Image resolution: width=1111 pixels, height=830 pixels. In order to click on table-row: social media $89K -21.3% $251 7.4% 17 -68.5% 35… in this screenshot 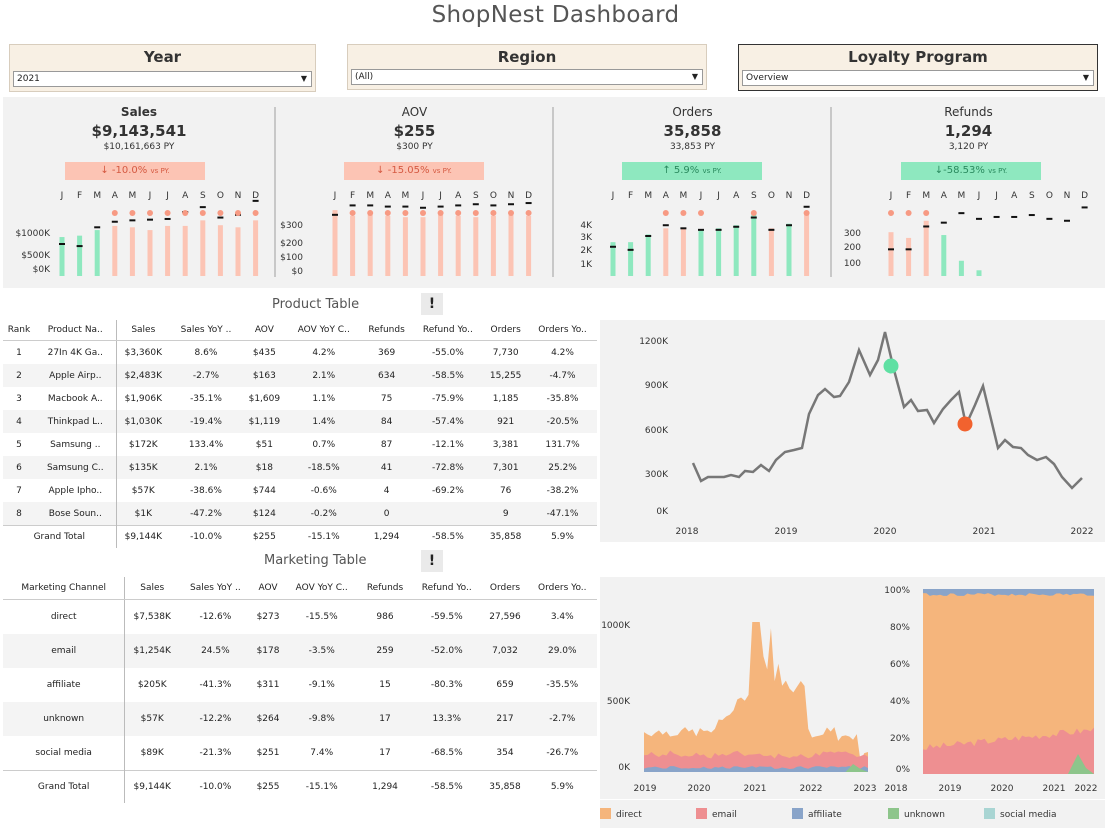, I will do `click(300, 753)`.